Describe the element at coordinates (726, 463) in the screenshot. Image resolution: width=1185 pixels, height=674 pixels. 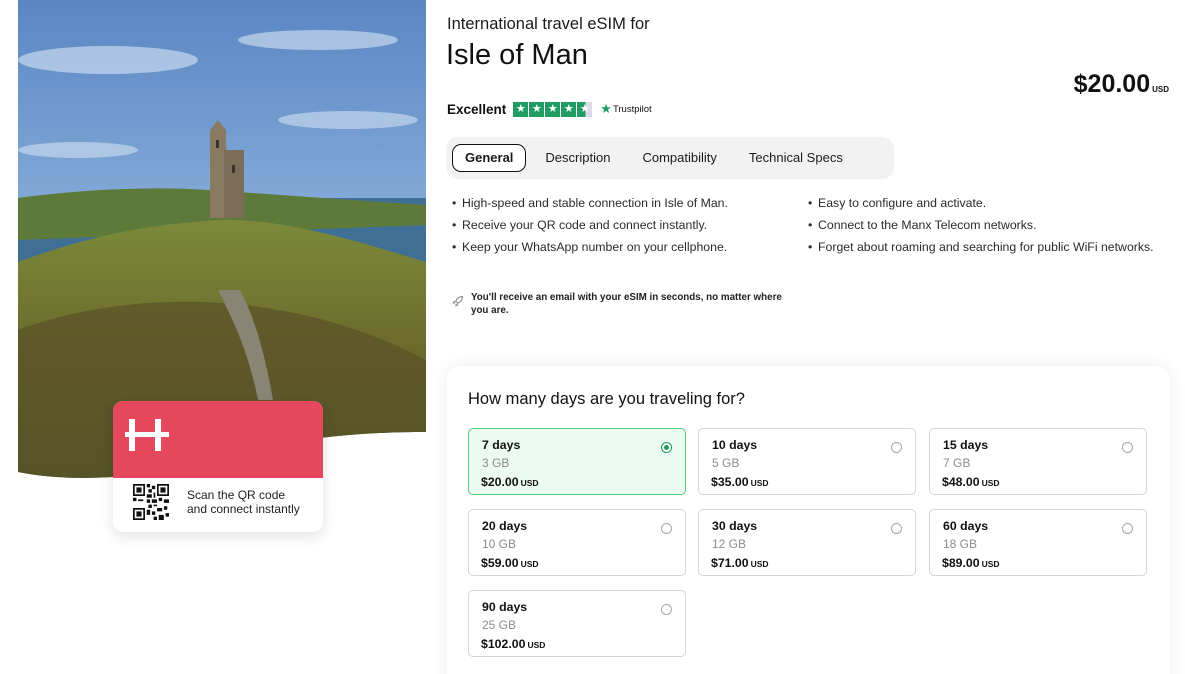
I see `plan-data: 5 GB` at that location.